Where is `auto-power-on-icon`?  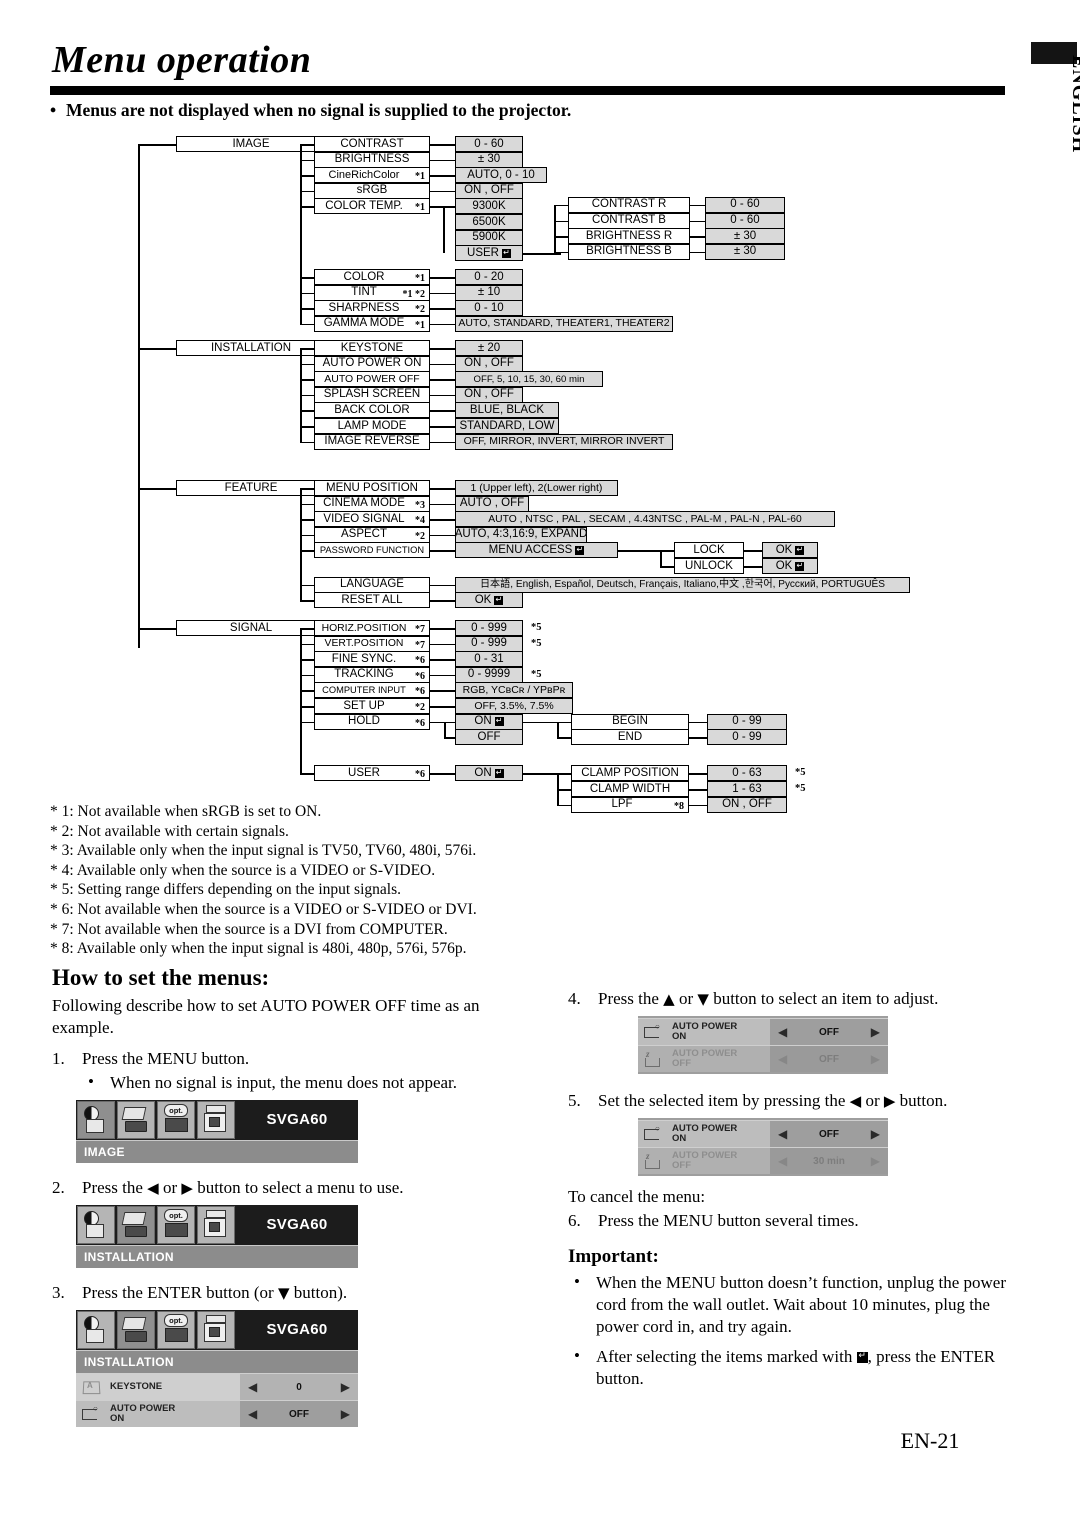 auto-power-on-icon is located at coordinates (653, 1032).